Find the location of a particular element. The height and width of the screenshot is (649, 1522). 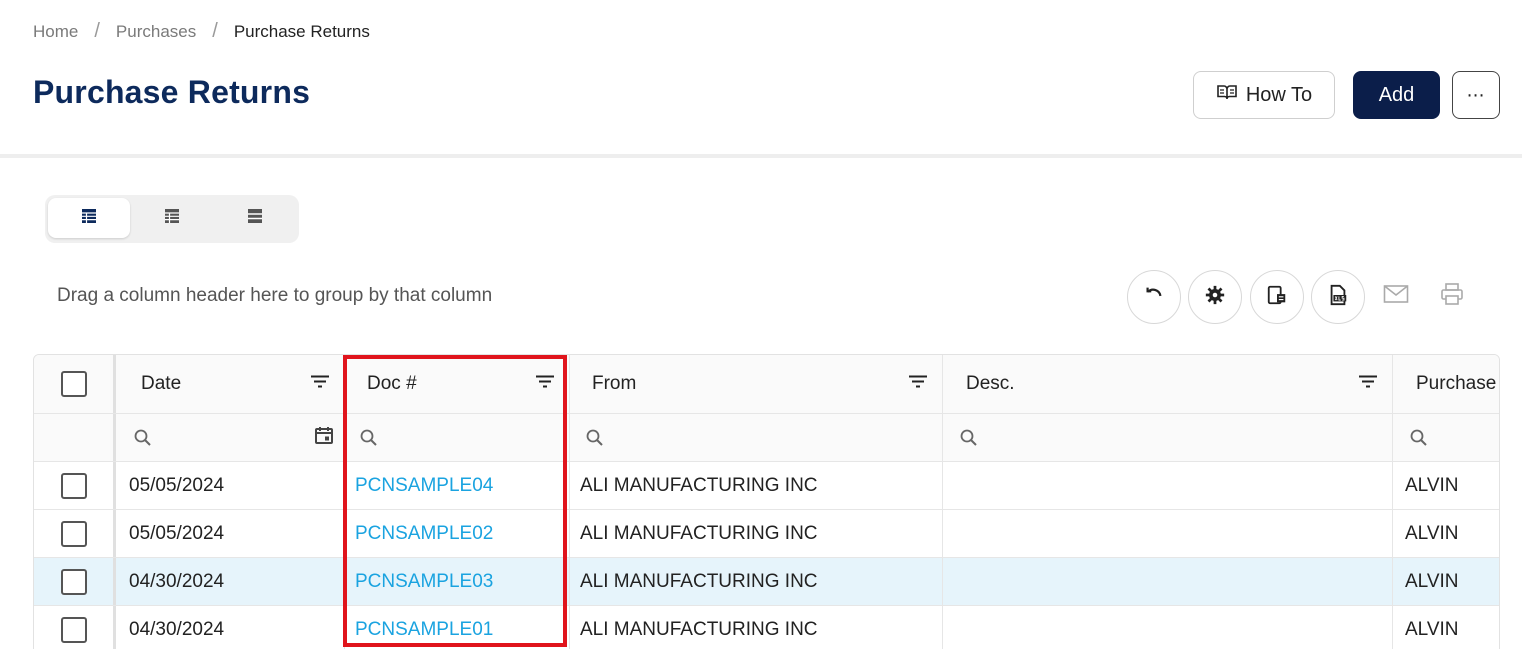

cell-doc: PCNSAMPLE03 is located at coordinates (457, 581).